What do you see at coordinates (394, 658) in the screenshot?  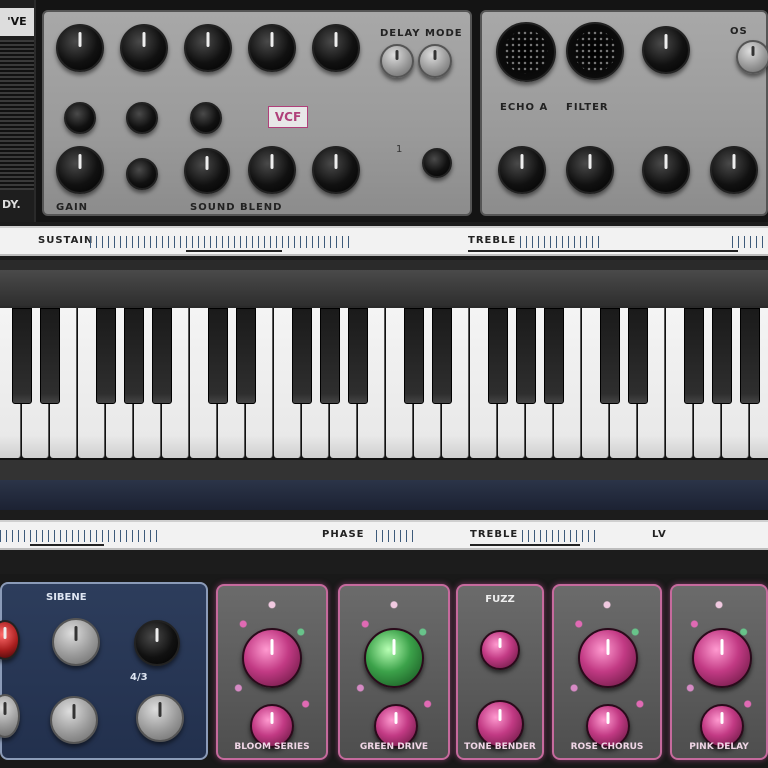 I see `pedal-knob-green` at bounding box center [394, 658].